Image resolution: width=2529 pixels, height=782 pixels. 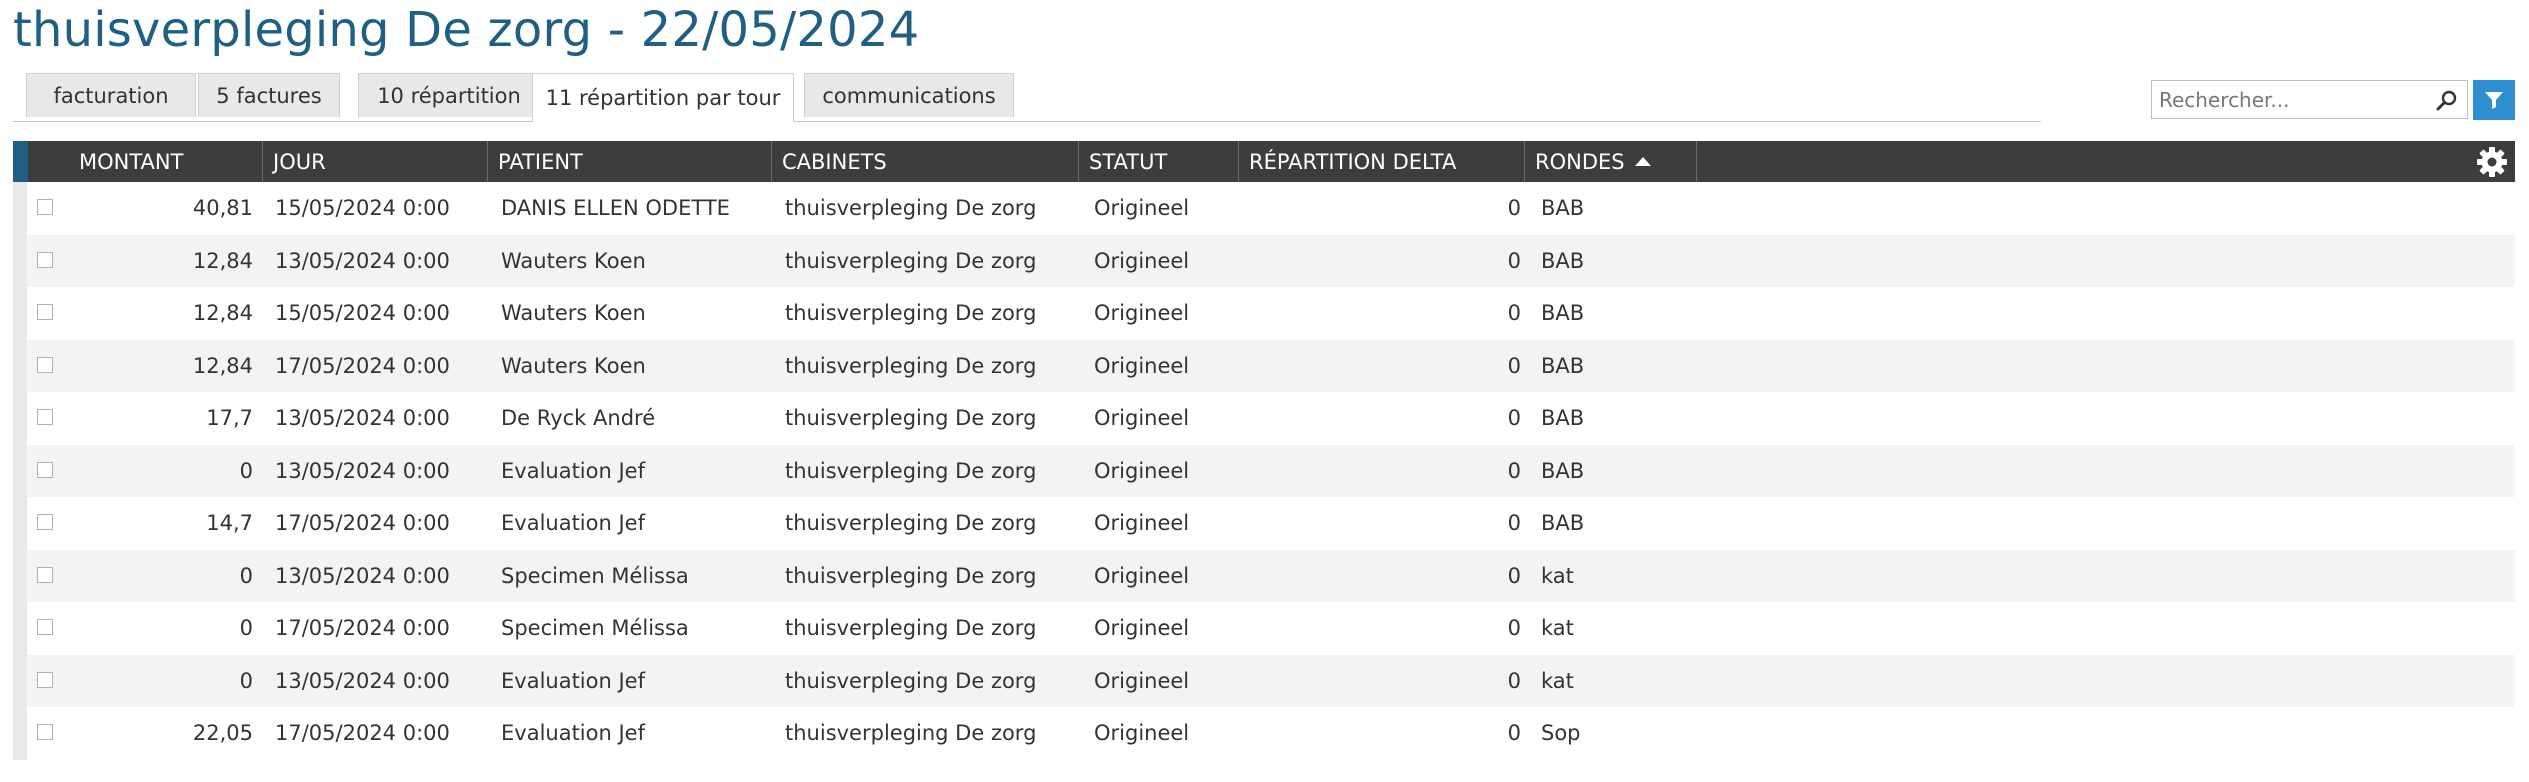 I want to click on column-header-rondes: RONDES, so click(x=1611, y=161).